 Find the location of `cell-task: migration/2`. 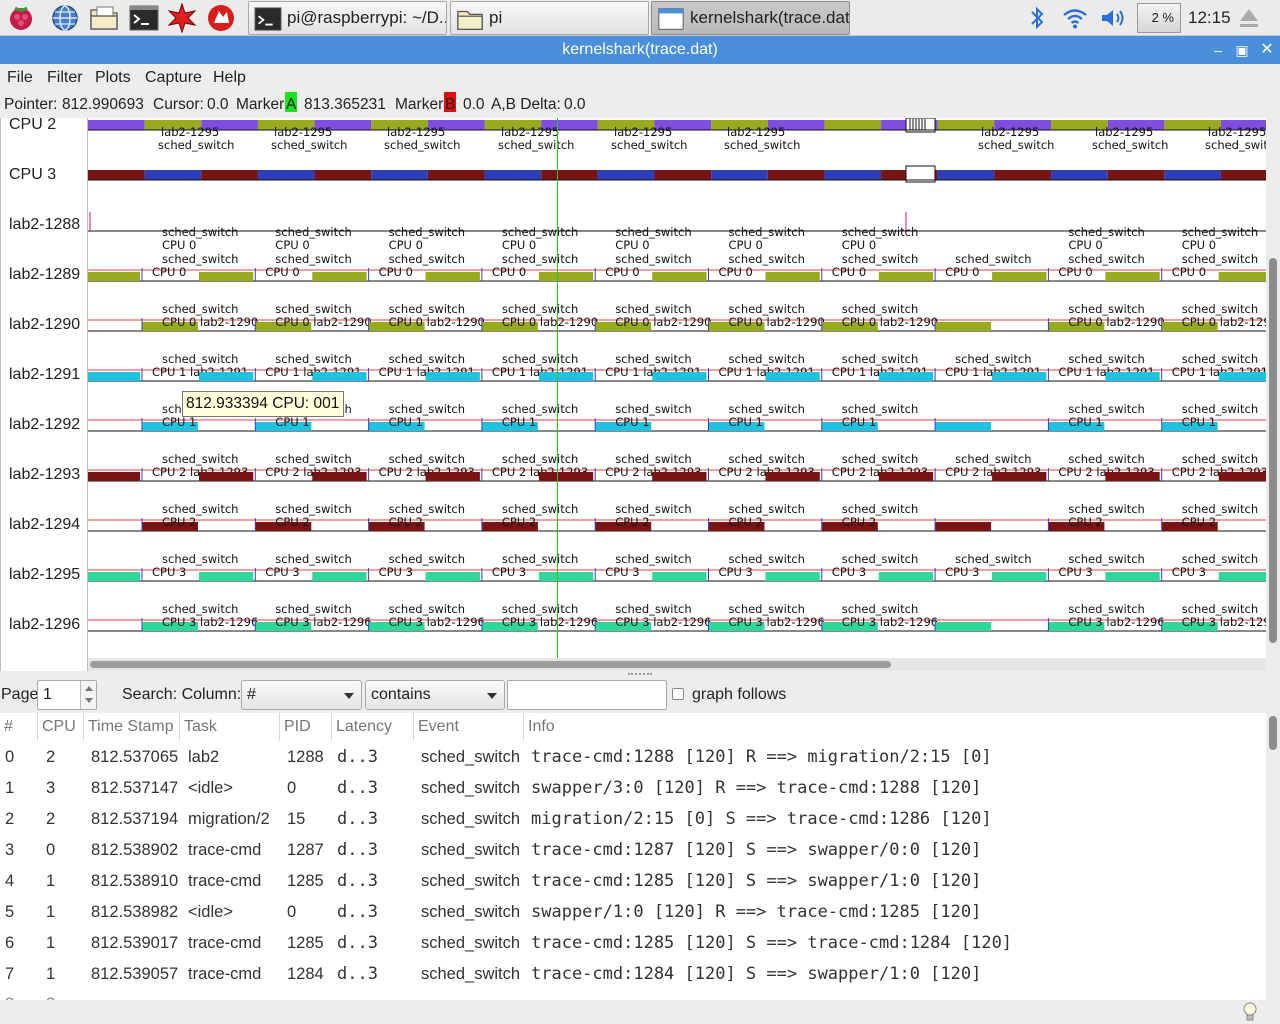

cell-task: migration/2 is located at coordinates (229, 819).